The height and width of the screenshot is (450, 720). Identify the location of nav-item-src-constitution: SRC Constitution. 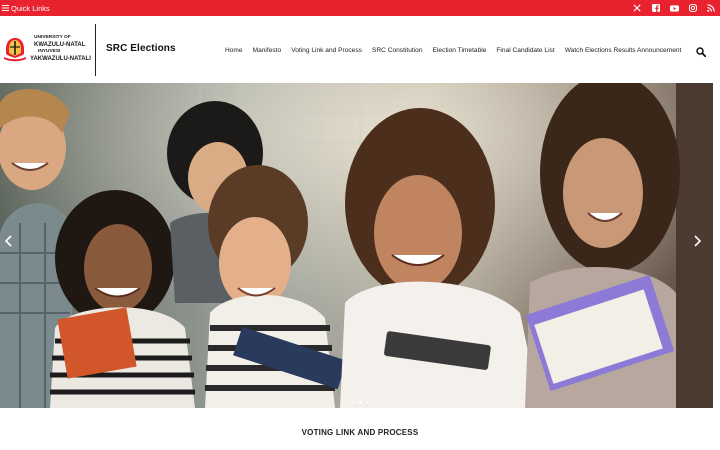
(397, 50).